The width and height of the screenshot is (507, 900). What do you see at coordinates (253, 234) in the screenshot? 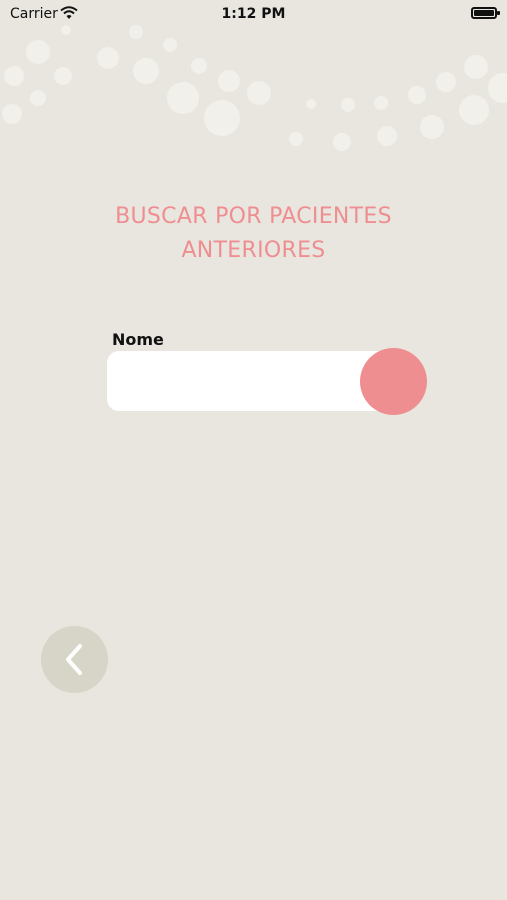
I see `page-title: BUSCAR POR PACIENTES ANTERIORES` at bounding box center [253, 234].